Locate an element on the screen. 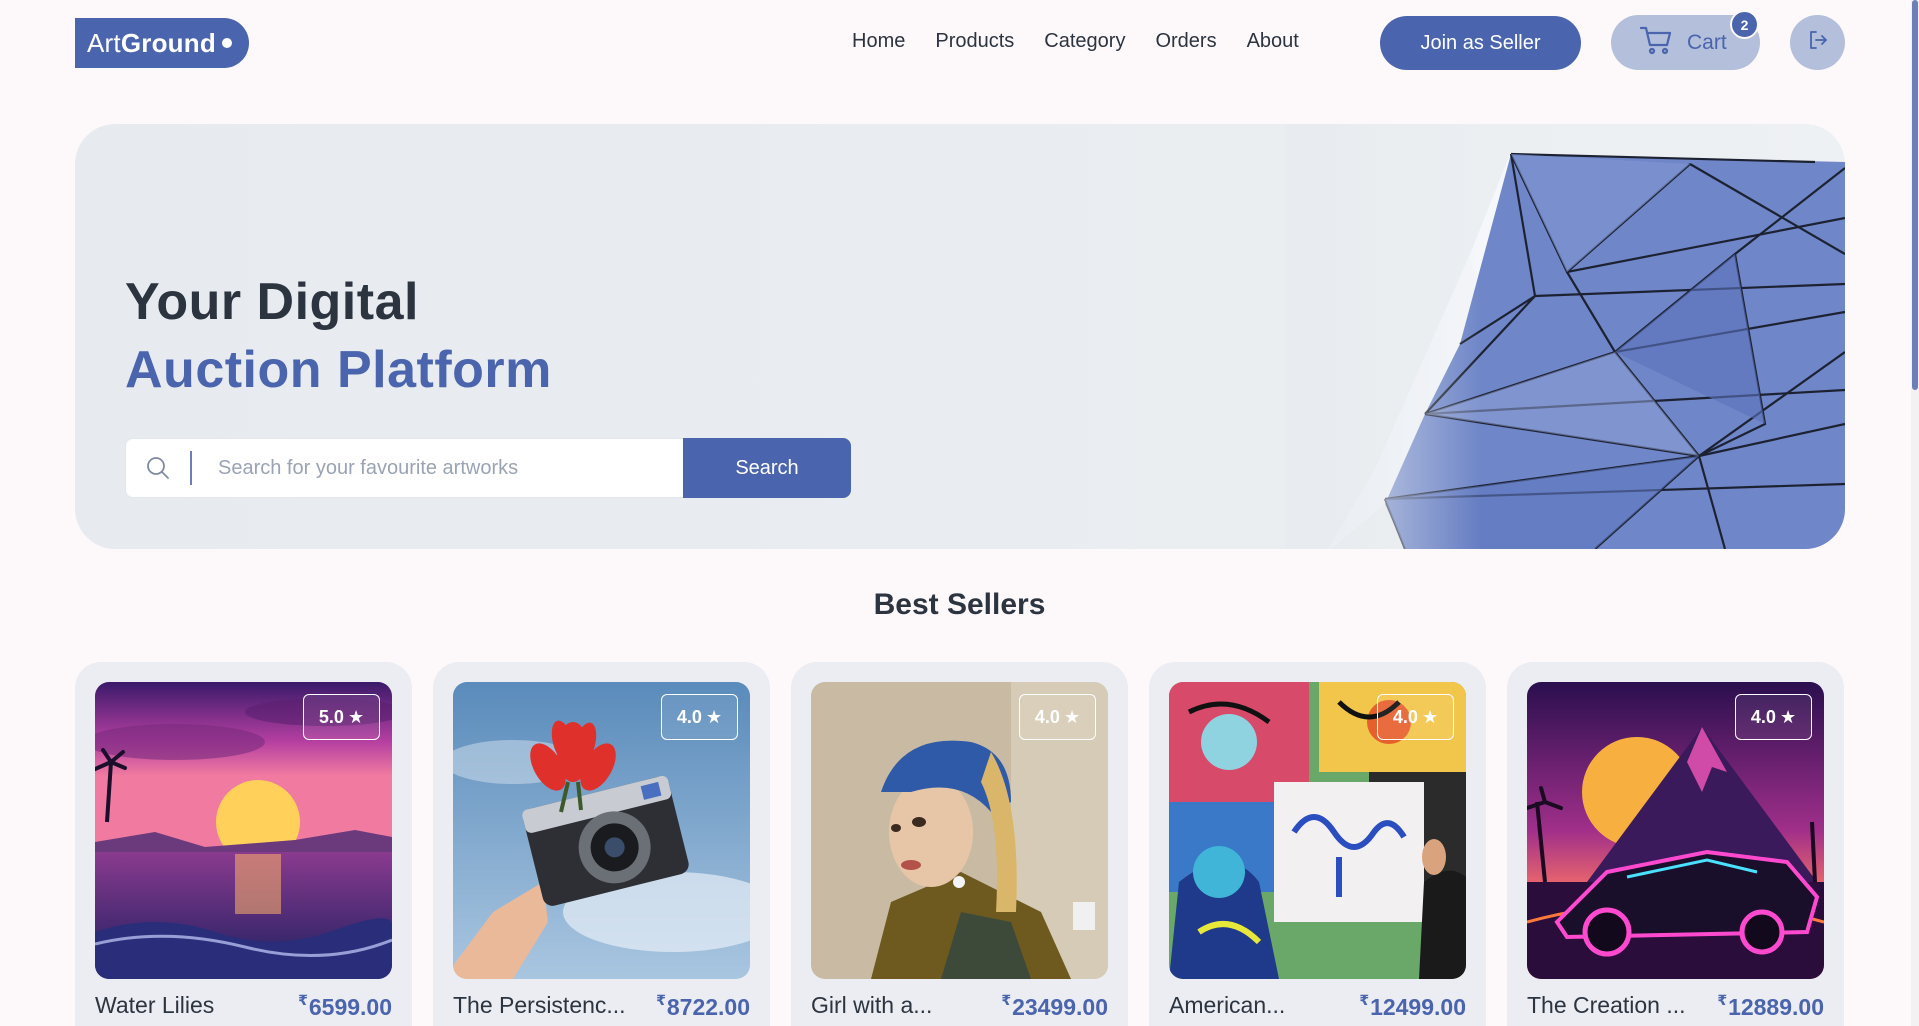  cart-label: Cart is located at coordinates (1707, 42).